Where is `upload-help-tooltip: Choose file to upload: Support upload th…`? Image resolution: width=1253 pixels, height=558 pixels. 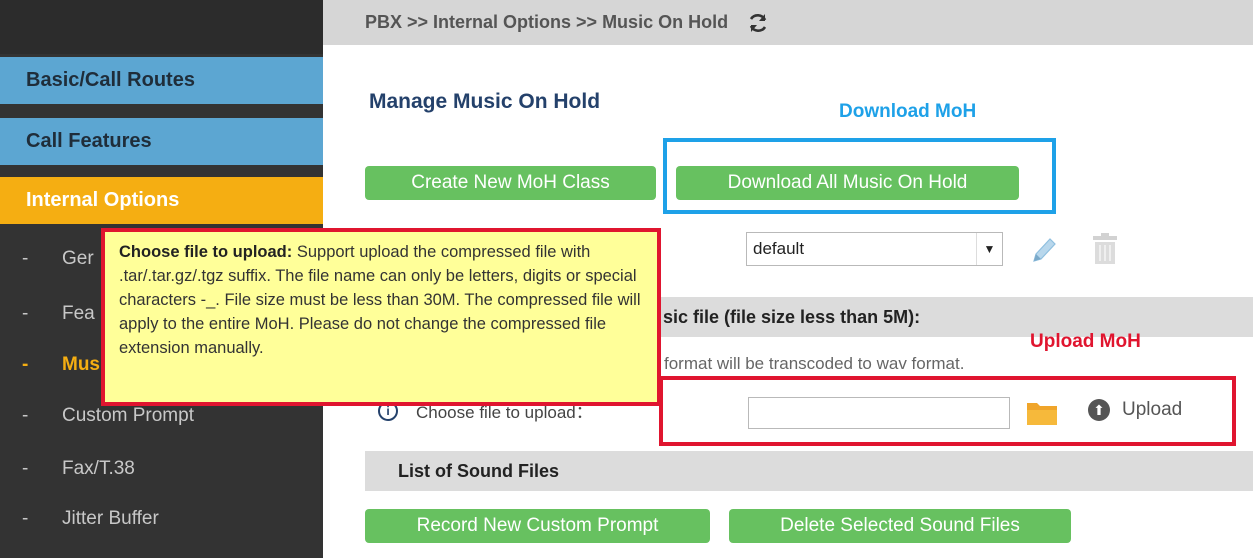
upload-help-tooltip: Choose file to upload: Support upload th… is located at coordinates (381, 317).